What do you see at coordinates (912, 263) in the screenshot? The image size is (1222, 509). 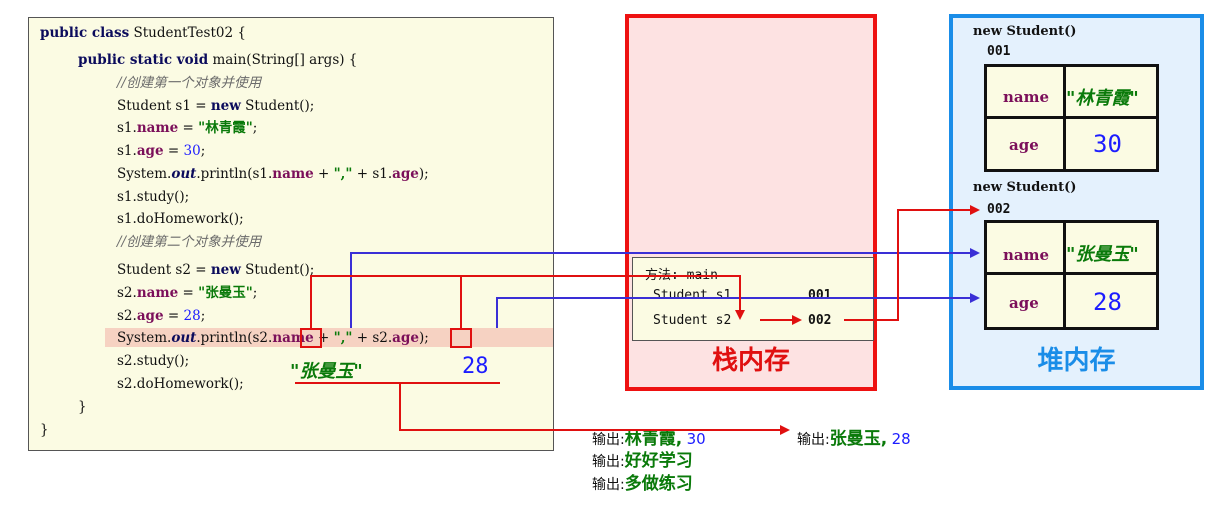 I see `arrow-address-to-heap` at bounding box center [912, 263].